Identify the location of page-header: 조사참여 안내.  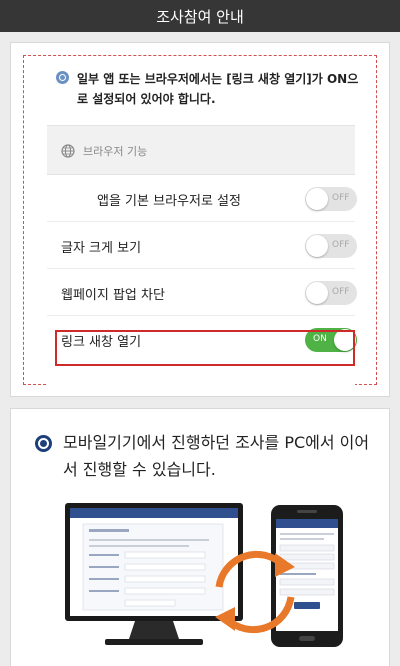
(200, 16).